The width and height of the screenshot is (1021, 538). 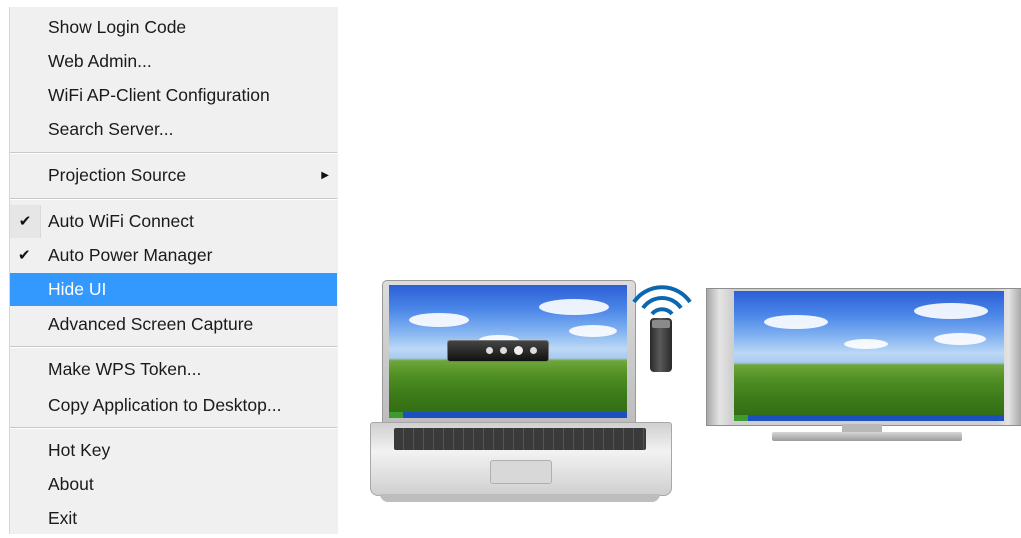 I want to click on menu-item-label: Advanced Screen Capture, so click(x=151, y=324).